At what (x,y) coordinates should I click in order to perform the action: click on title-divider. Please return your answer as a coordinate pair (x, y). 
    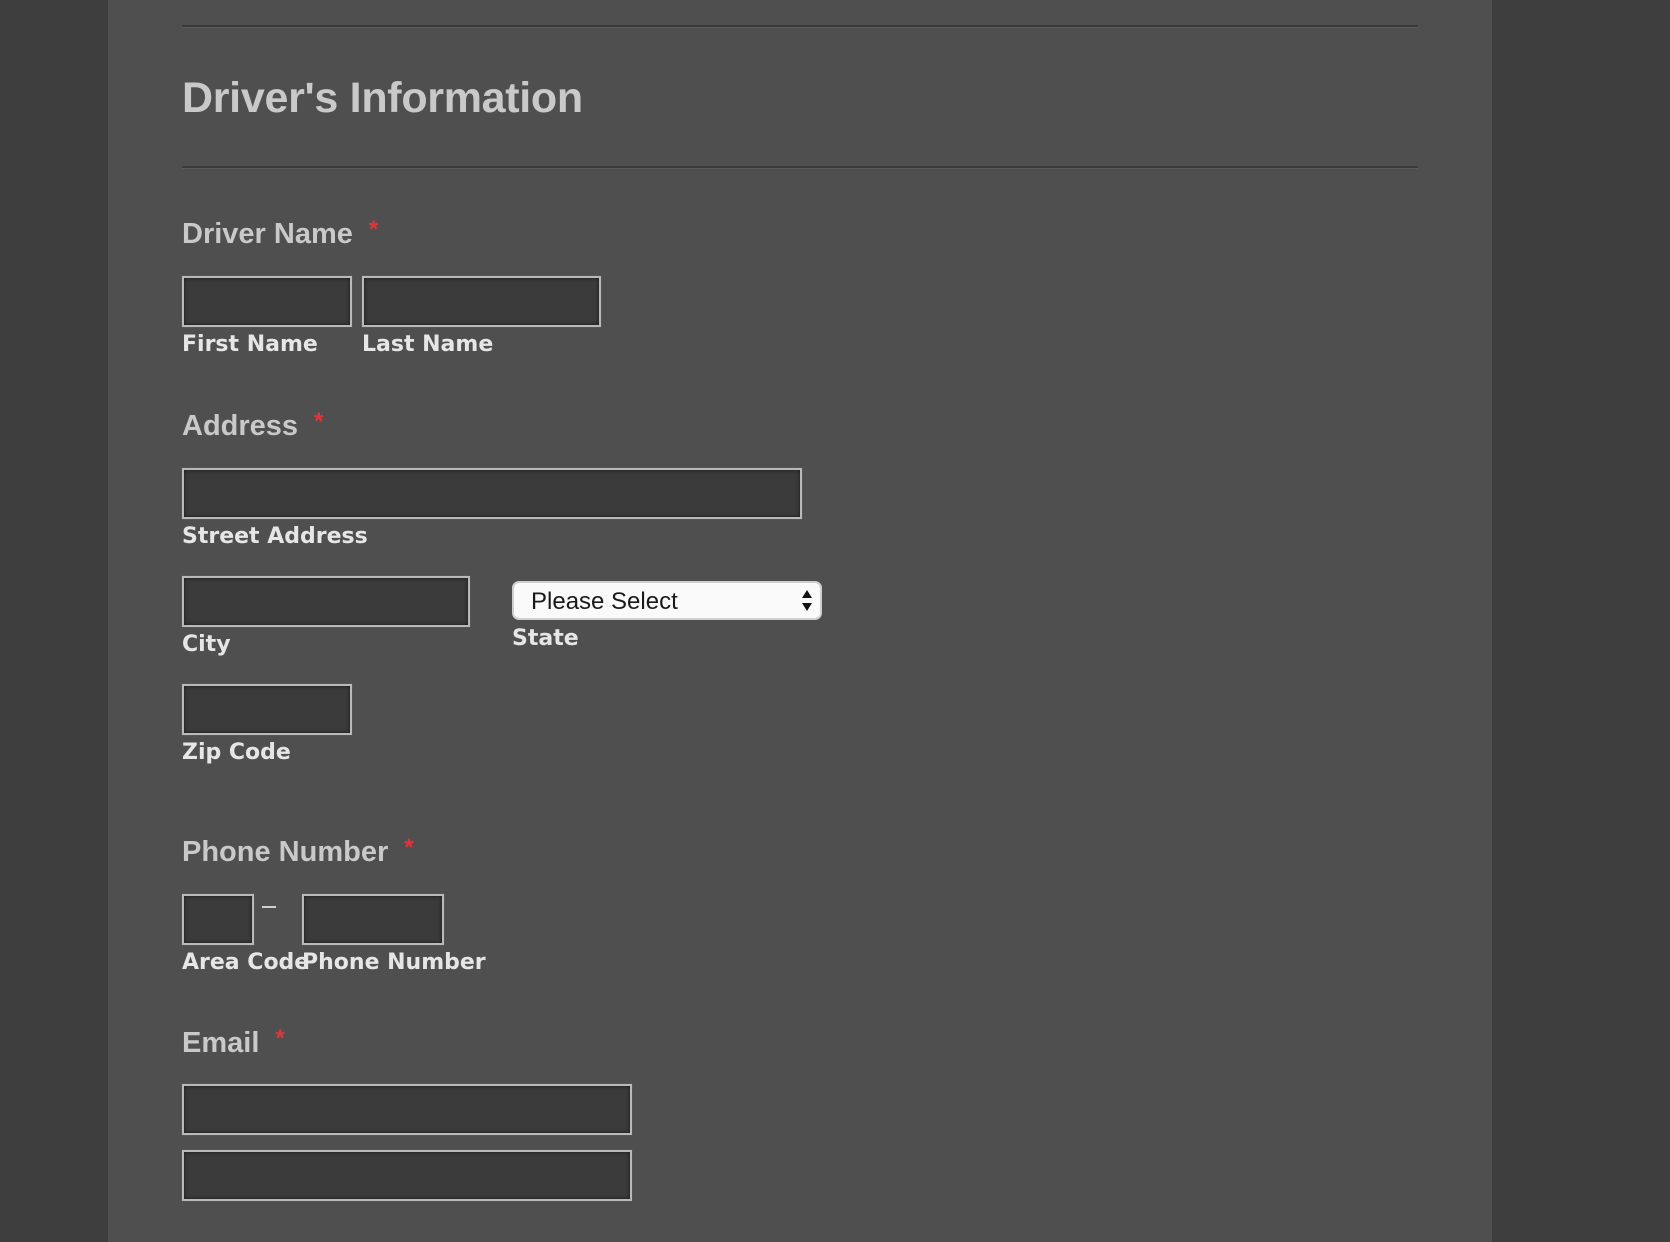
    Looking at the image, I should click on (800, 167).